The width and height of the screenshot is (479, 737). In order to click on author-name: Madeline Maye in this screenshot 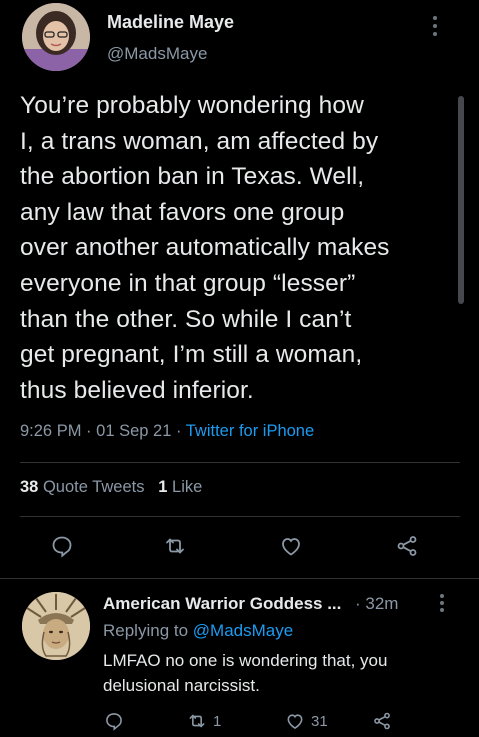, I will do `click(170, 22)`.